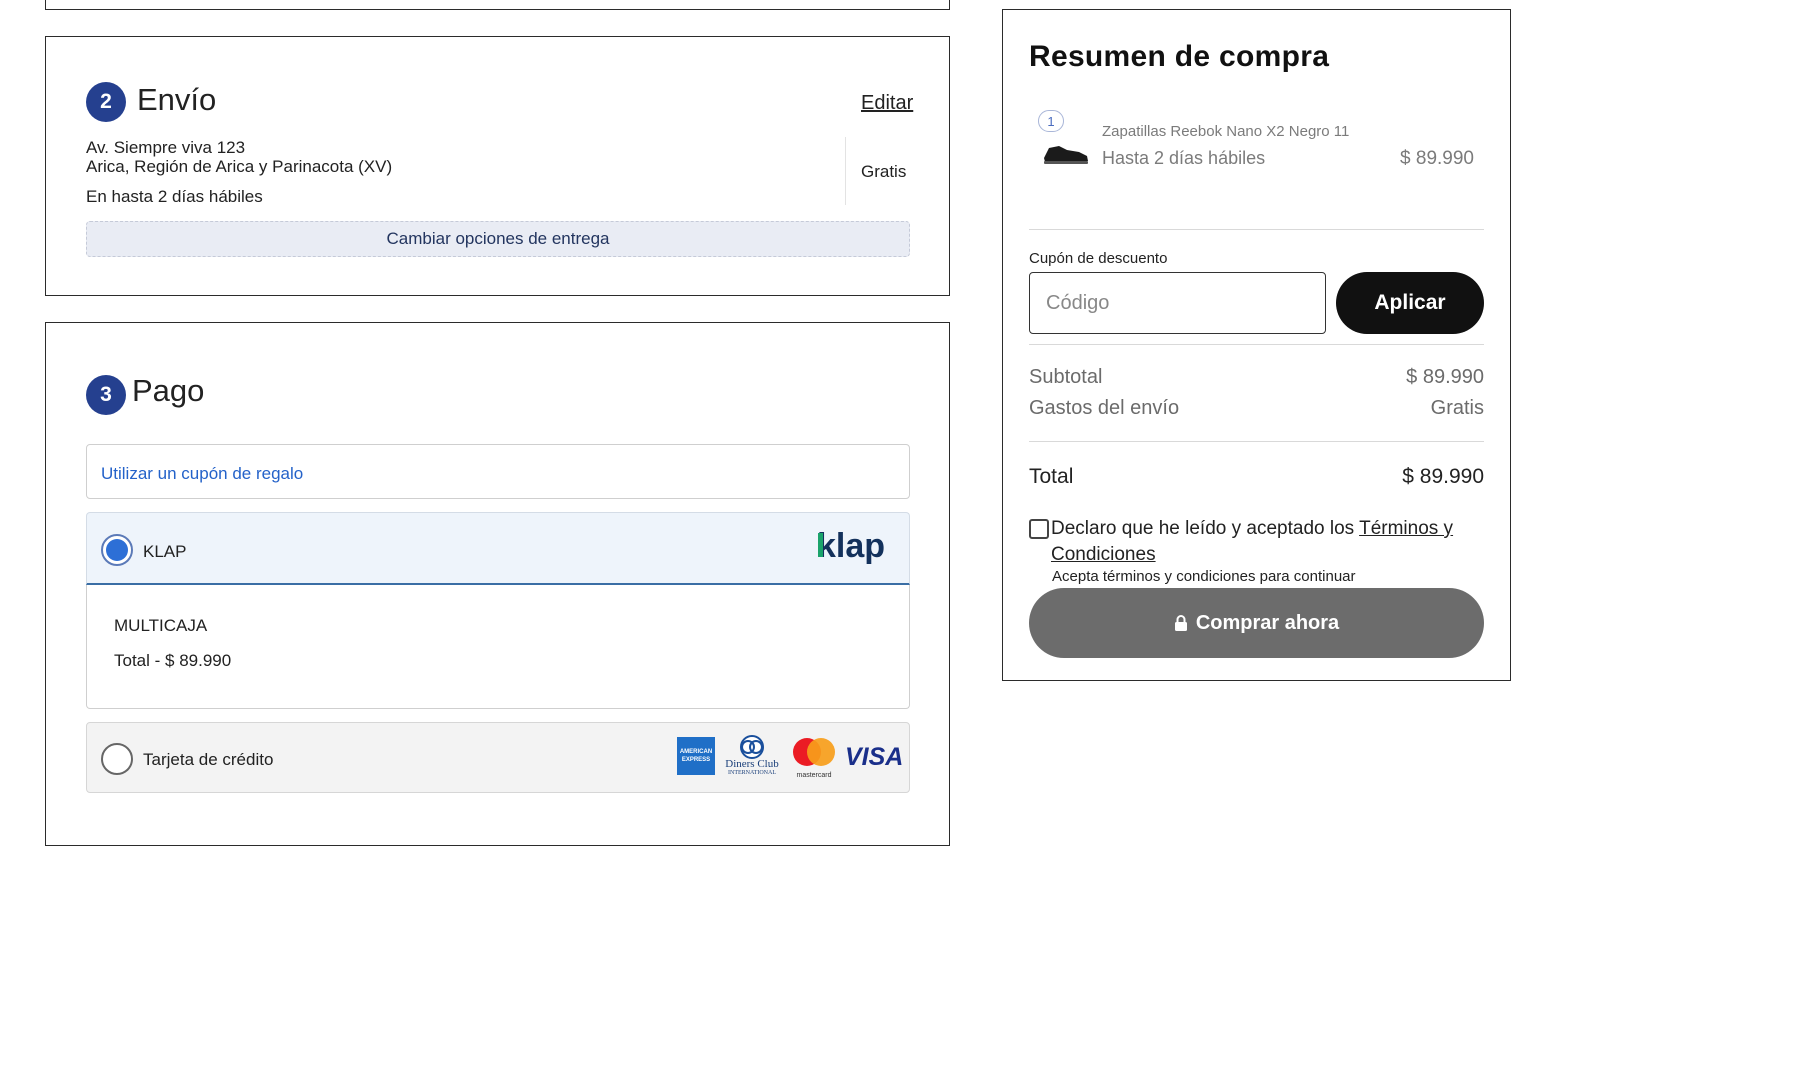 Image resolution: width=1811 pixels, height=1086 pixels. What do you see at coordinates (497, 5) in the screenshot?
I see `previous-step-box` at bounding box center [497, 5].